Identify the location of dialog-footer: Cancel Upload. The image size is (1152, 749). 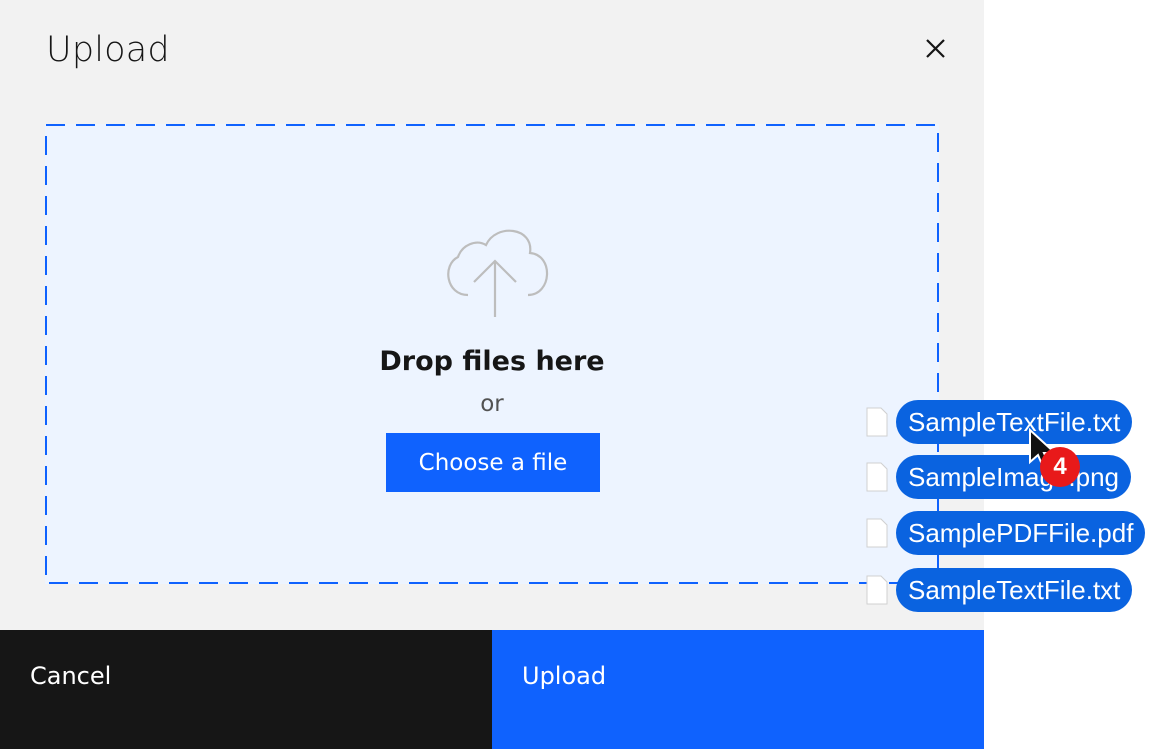
(492, 689).